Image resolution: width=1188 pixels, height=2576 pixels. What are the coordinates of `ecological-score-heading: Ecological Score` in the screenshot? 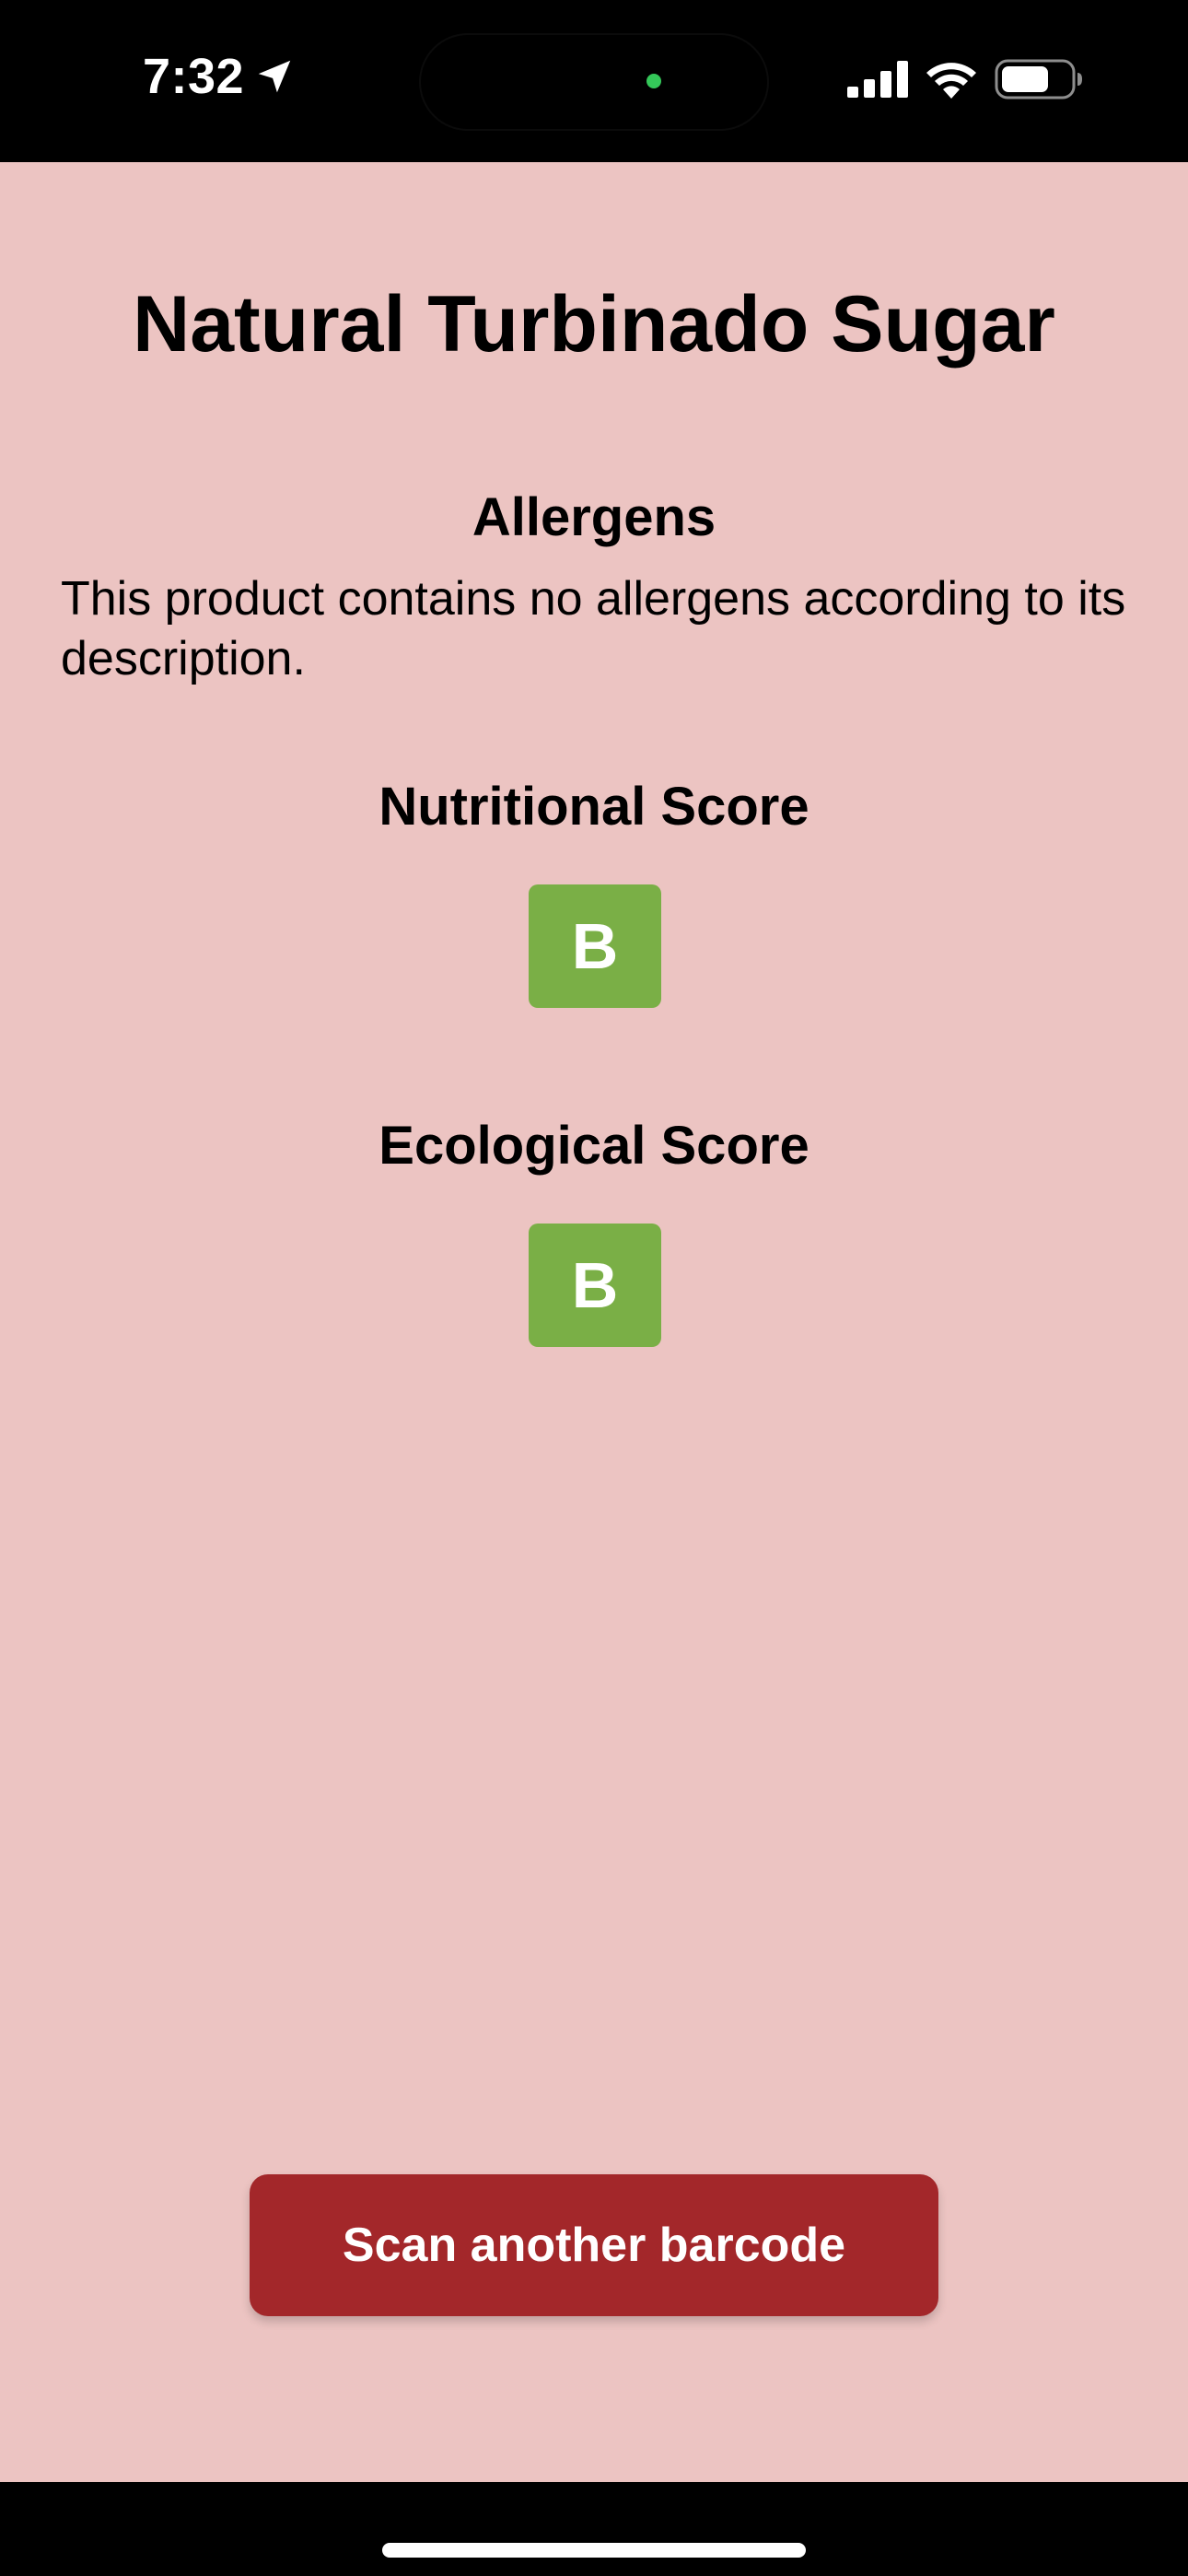 It's located at (594, 1146).